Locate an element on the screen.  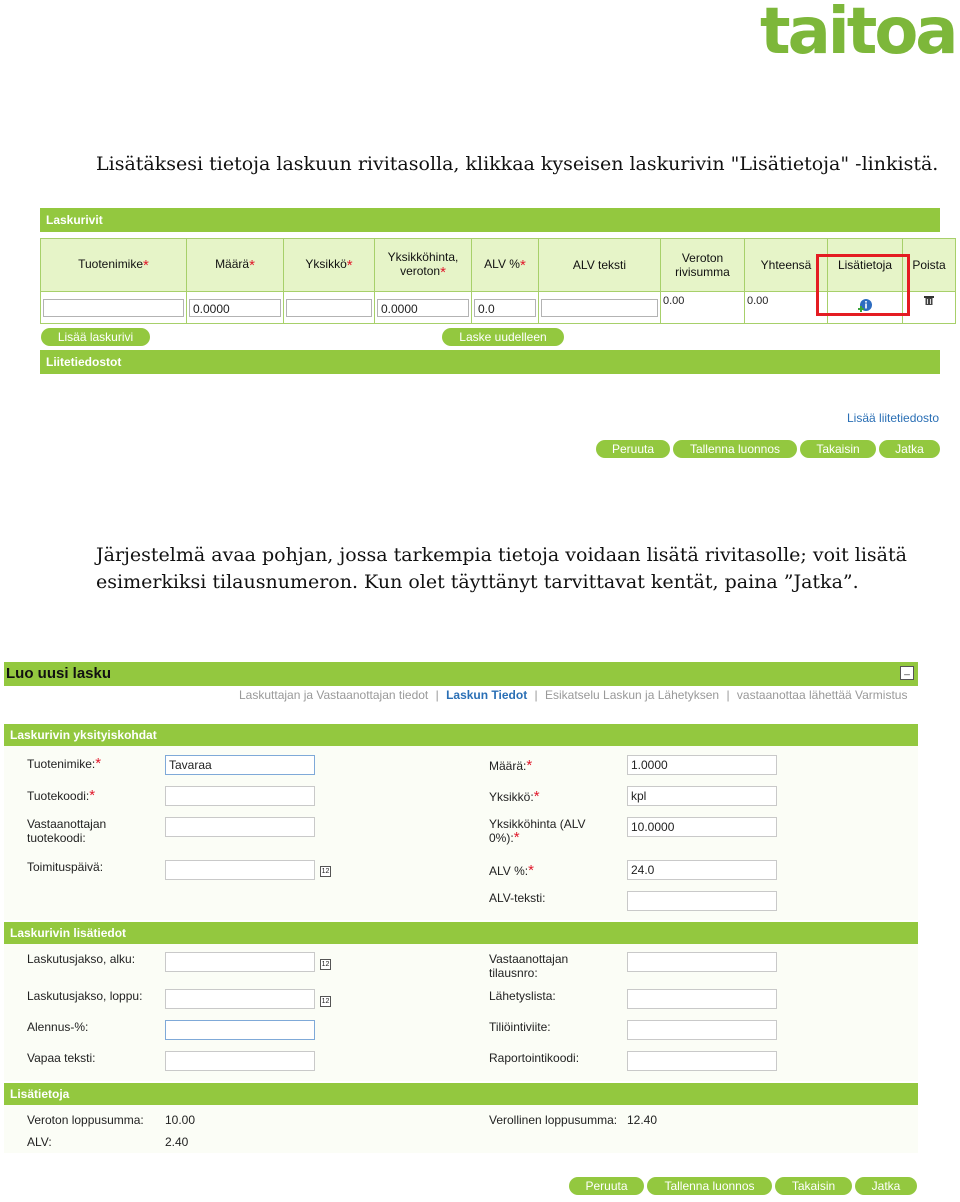
toimituspaiva-input is located at coordinates (240, 870).